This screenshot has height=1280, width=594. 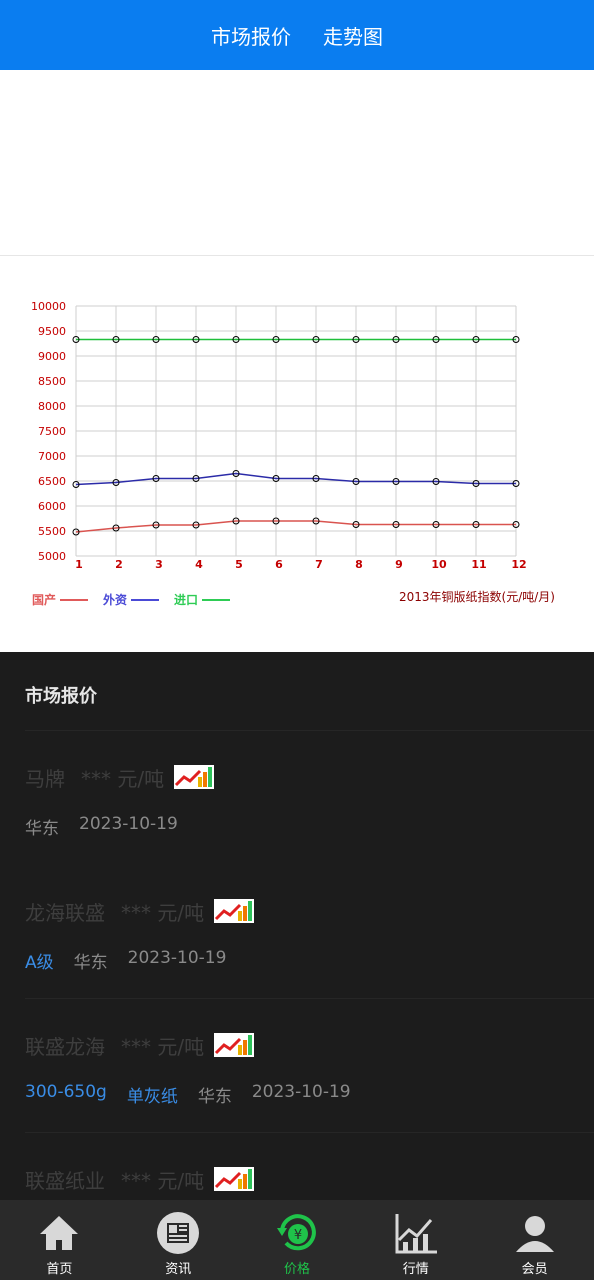 What do you see at coordinates (199, 564) in the screenshot?
I see `x-tick-label: 4` at bounding box center [199, 564].